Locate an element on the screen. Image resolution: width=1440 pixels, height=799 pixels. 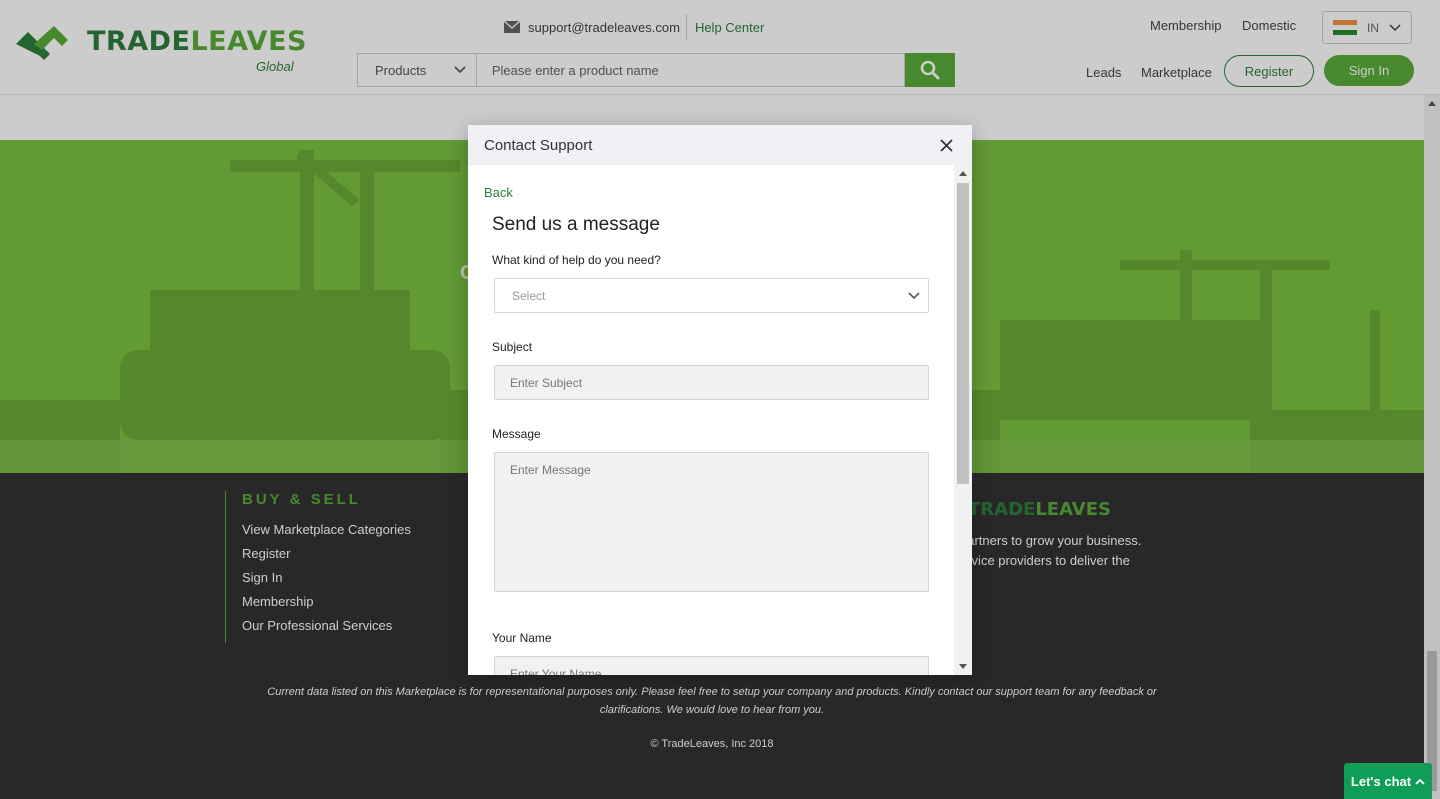
name-input is located at coordinates (711, 665).